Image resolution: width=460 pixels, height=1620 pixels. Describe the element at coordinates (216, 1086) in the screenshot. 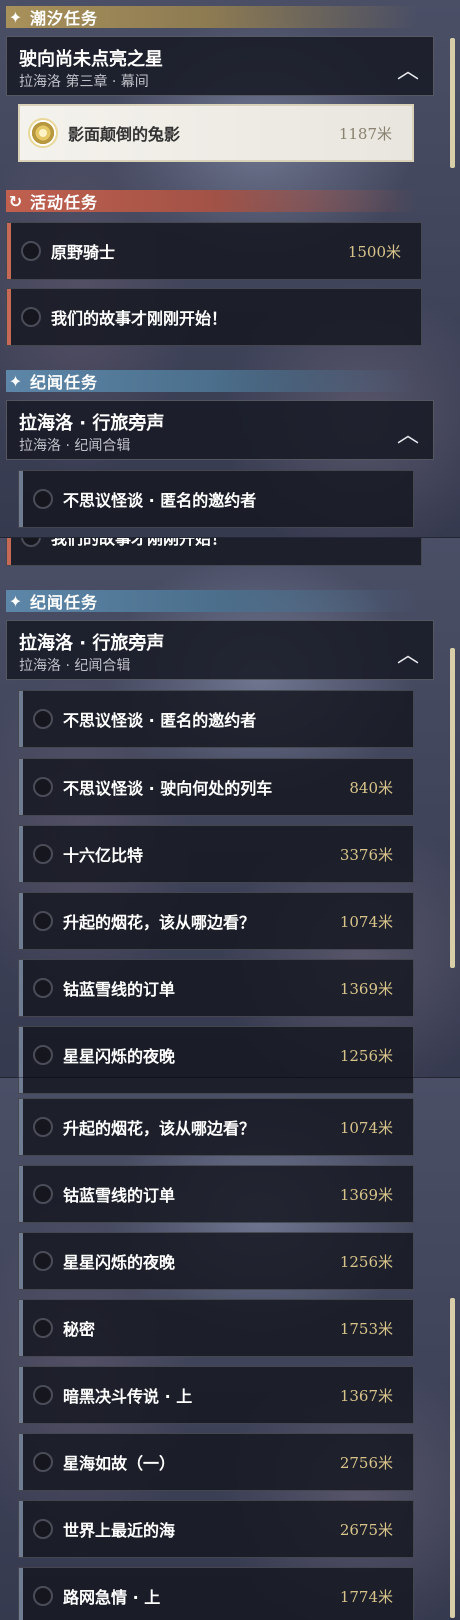

I see `tale-quest-row` at that location.